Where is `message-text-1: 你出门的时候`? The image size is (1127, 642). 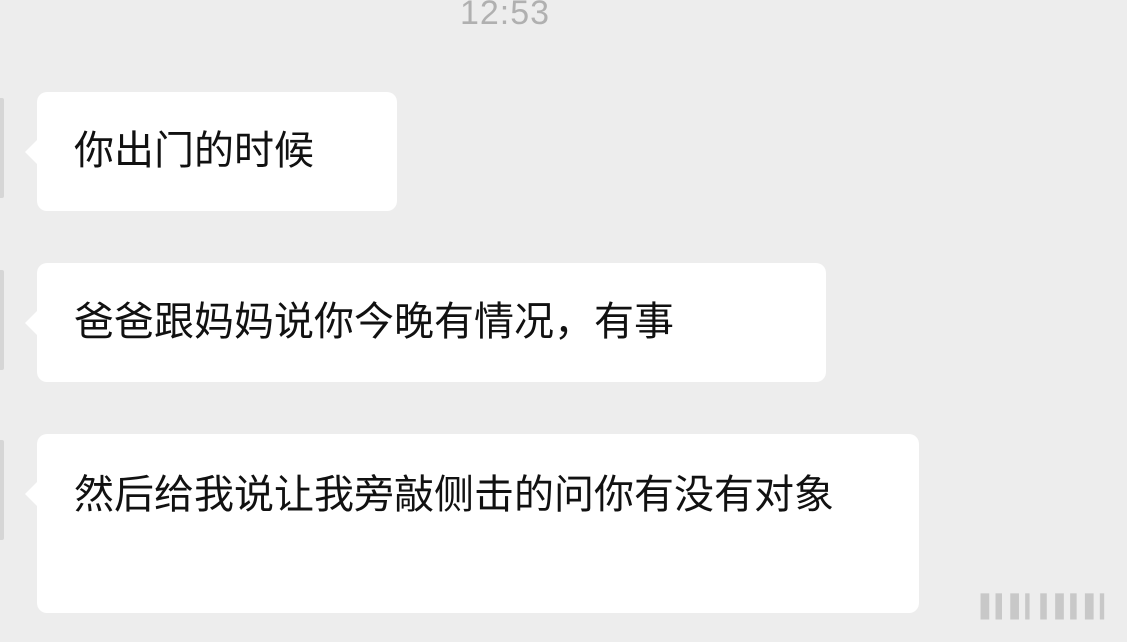 message-text-1: 你出门的时候 is located at coordinates (194, 151).